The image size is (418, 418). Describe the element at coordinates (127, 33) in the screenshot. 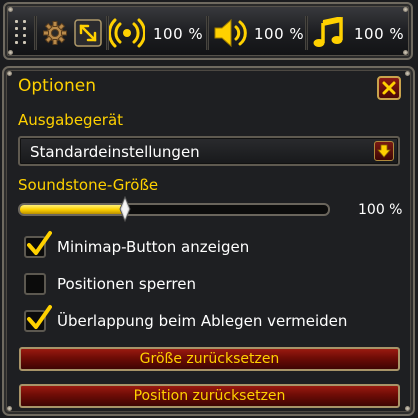

I see `broadcast-signal-icon` at that location.